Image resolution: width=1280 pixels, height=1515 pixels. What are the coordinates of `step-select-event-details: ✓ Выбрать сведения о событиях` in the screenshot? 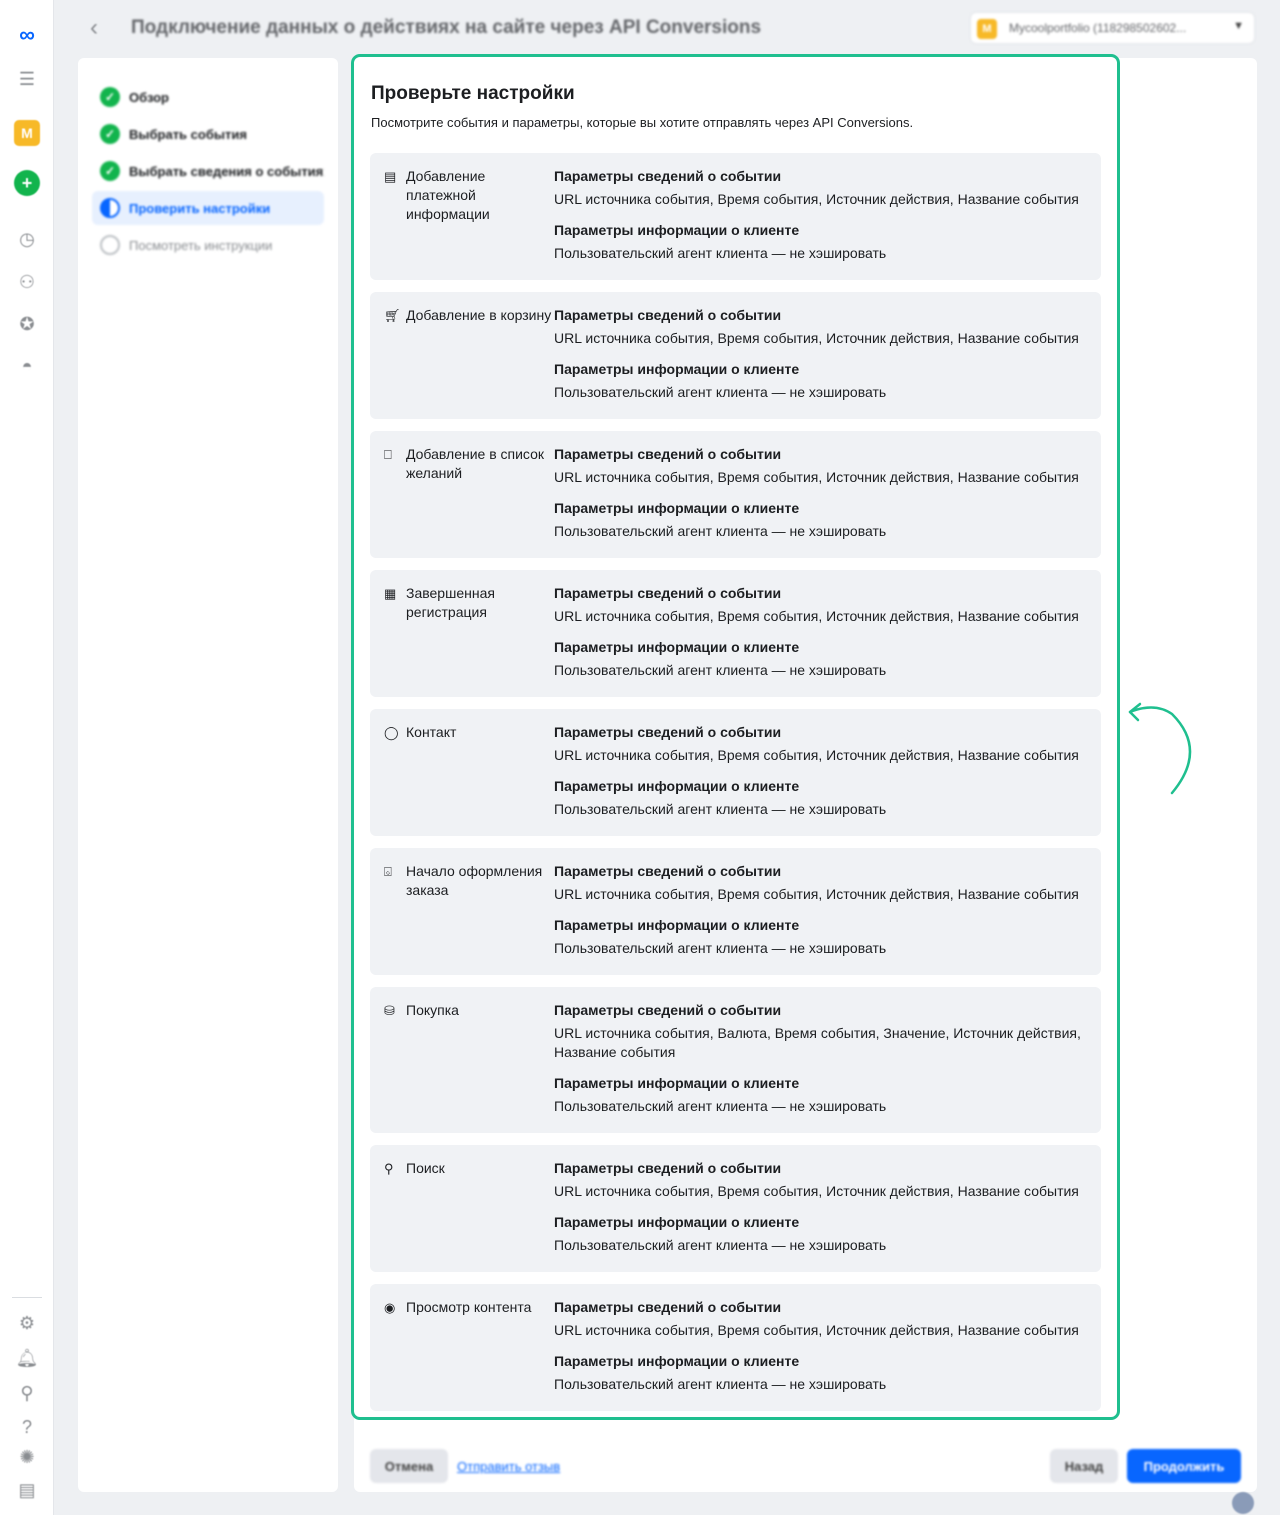 It's located at (208, 171).